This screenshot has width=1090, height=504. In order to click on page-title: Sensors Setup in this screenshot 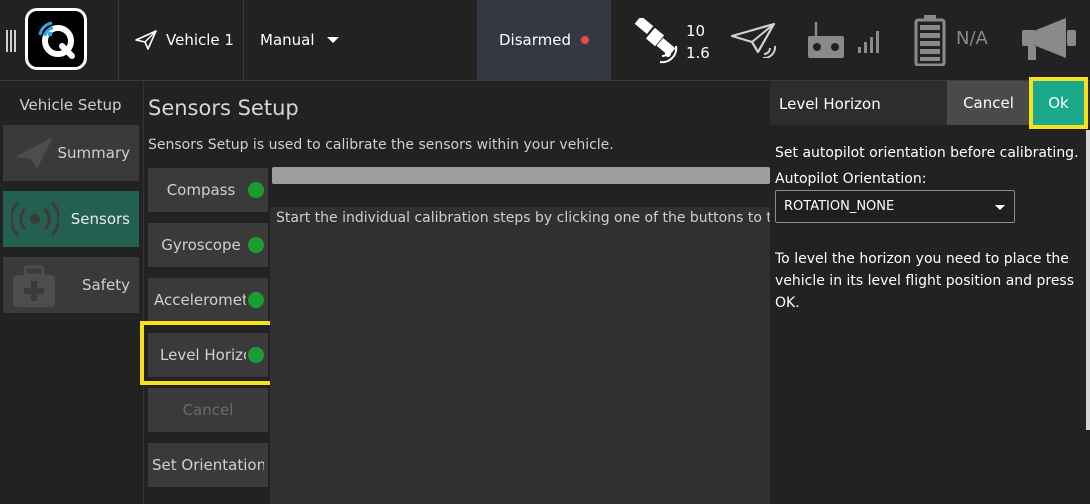, I will do `click(223, 108)`.